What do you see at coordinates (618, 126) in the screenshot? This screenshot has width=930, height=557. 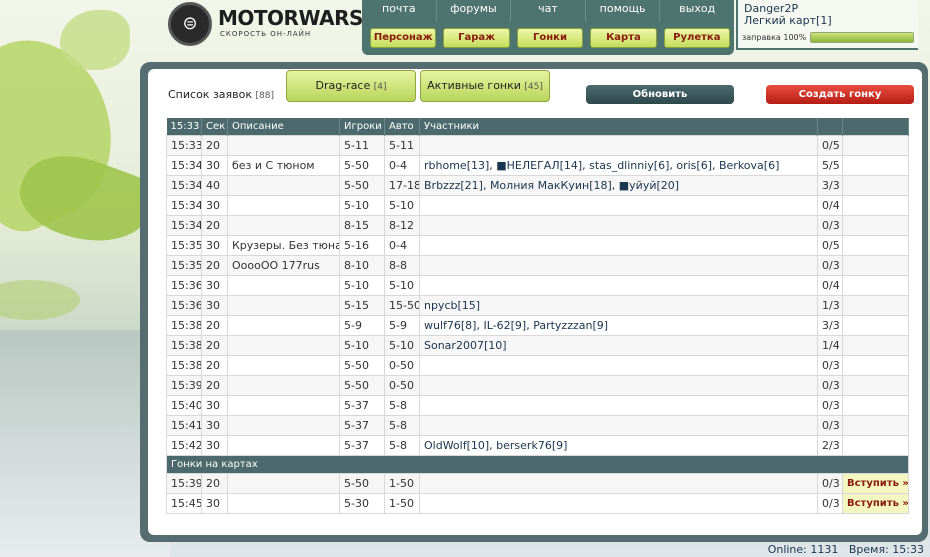 I see `col-members: Участники` at bounding box center [618, 126].